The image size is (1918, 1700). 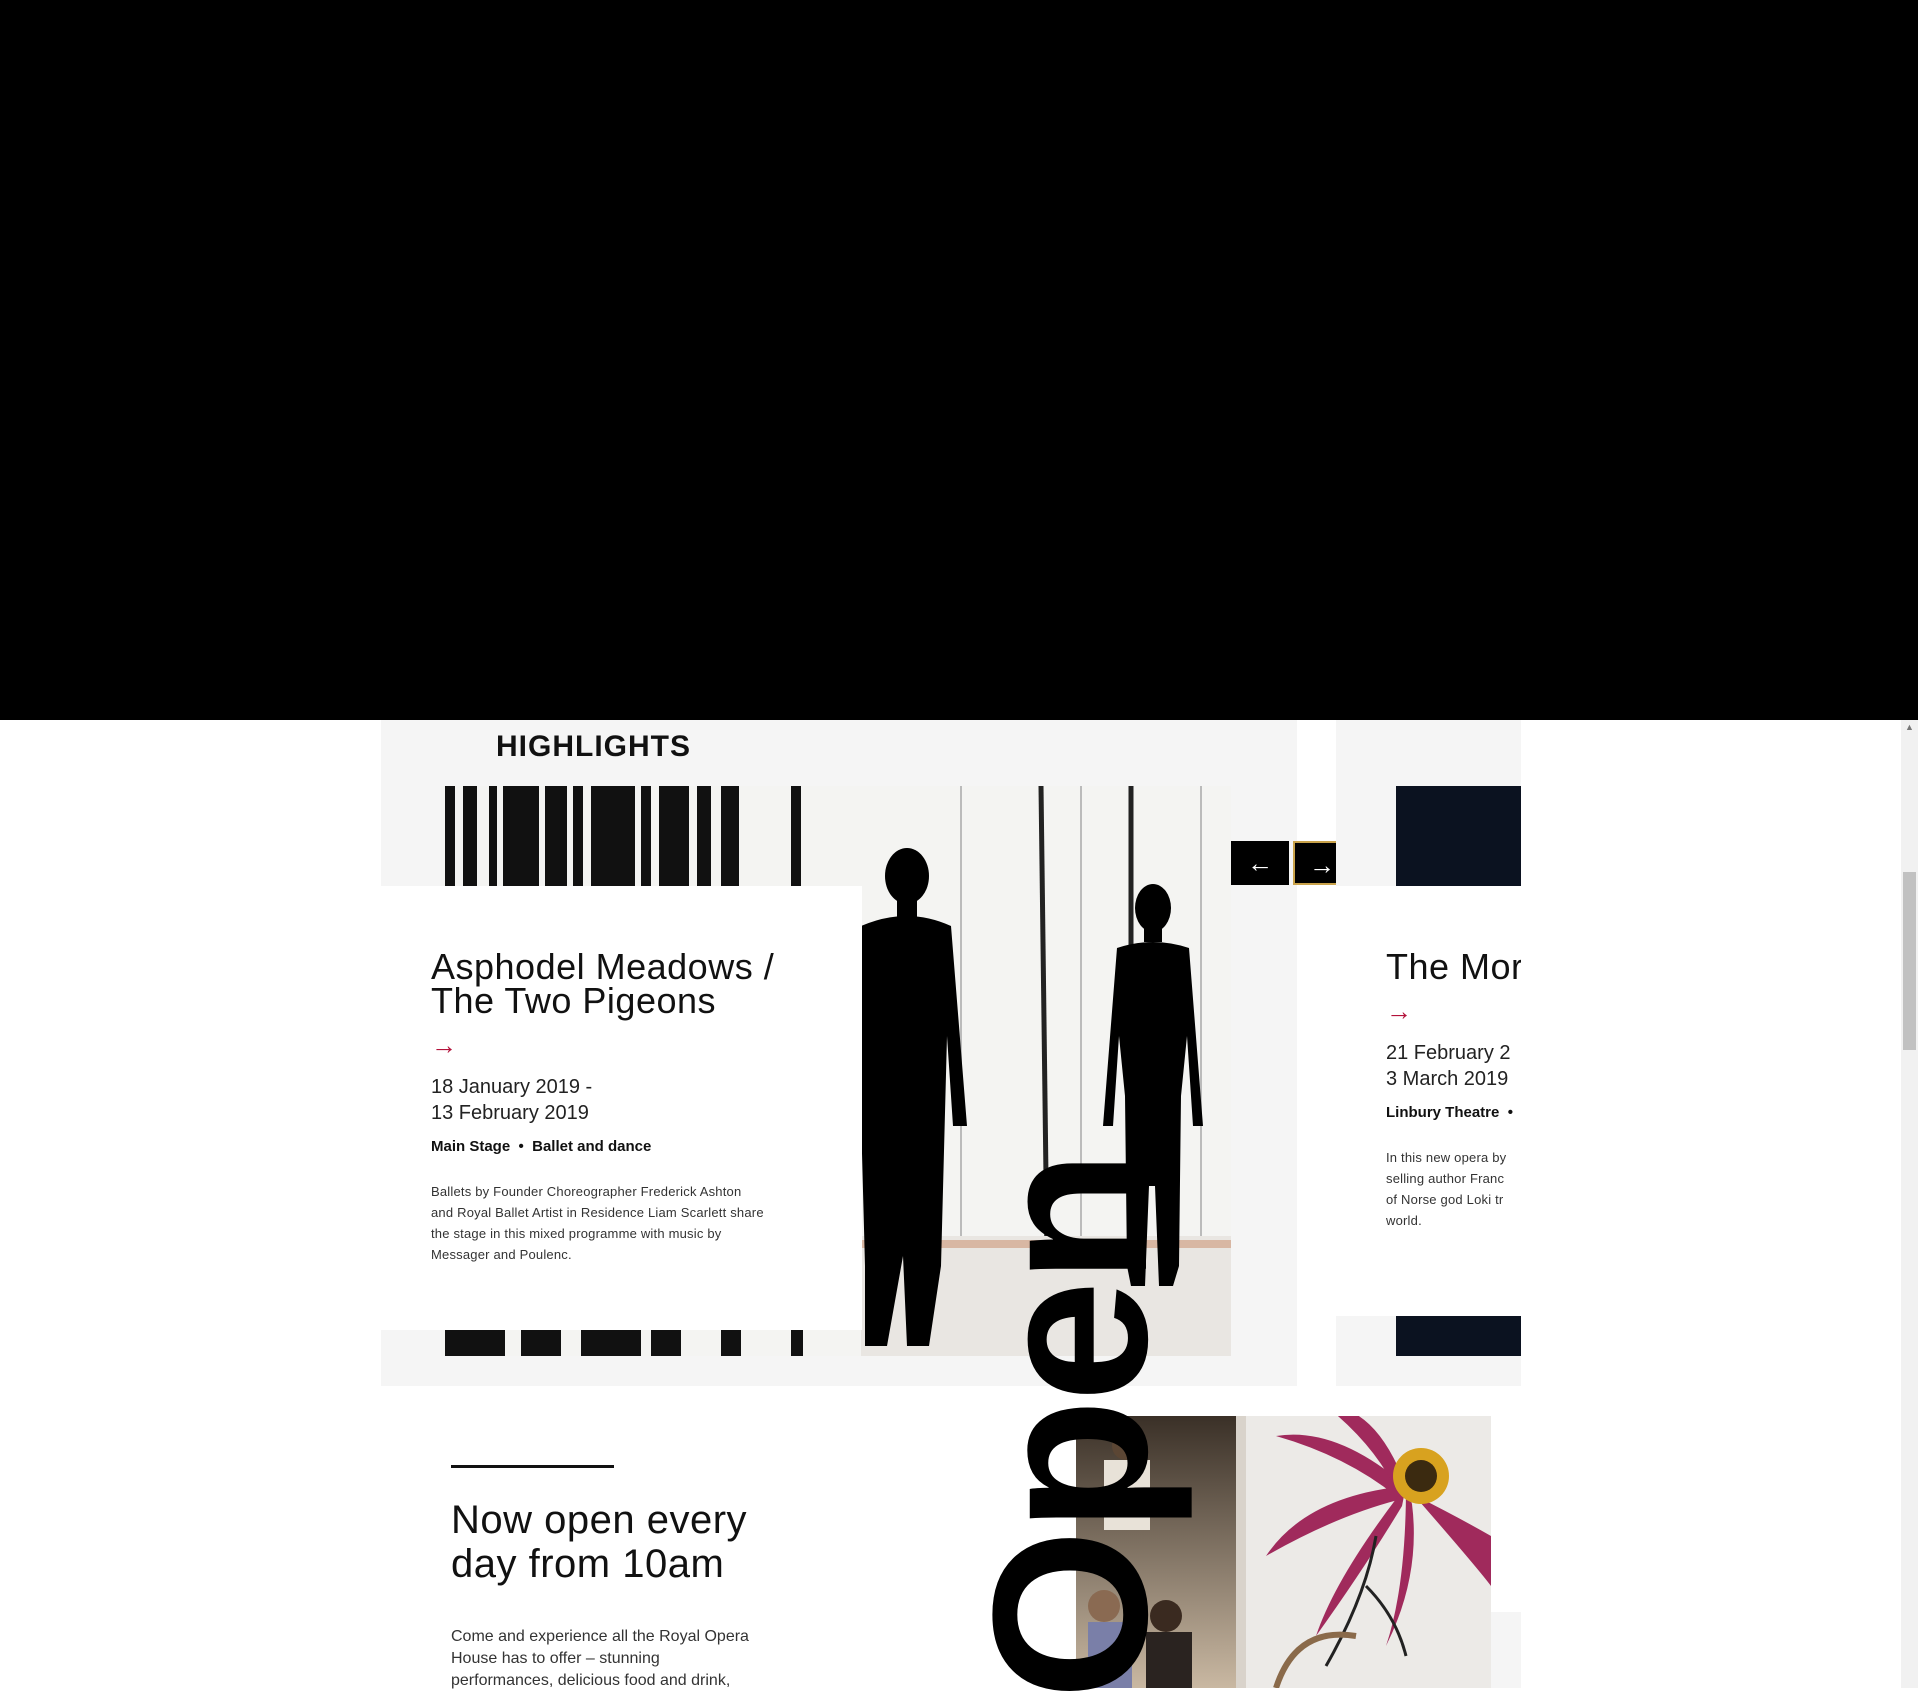 I want to click on card-meta: Linbury Theatre •, so click(x=1449, y=1112).